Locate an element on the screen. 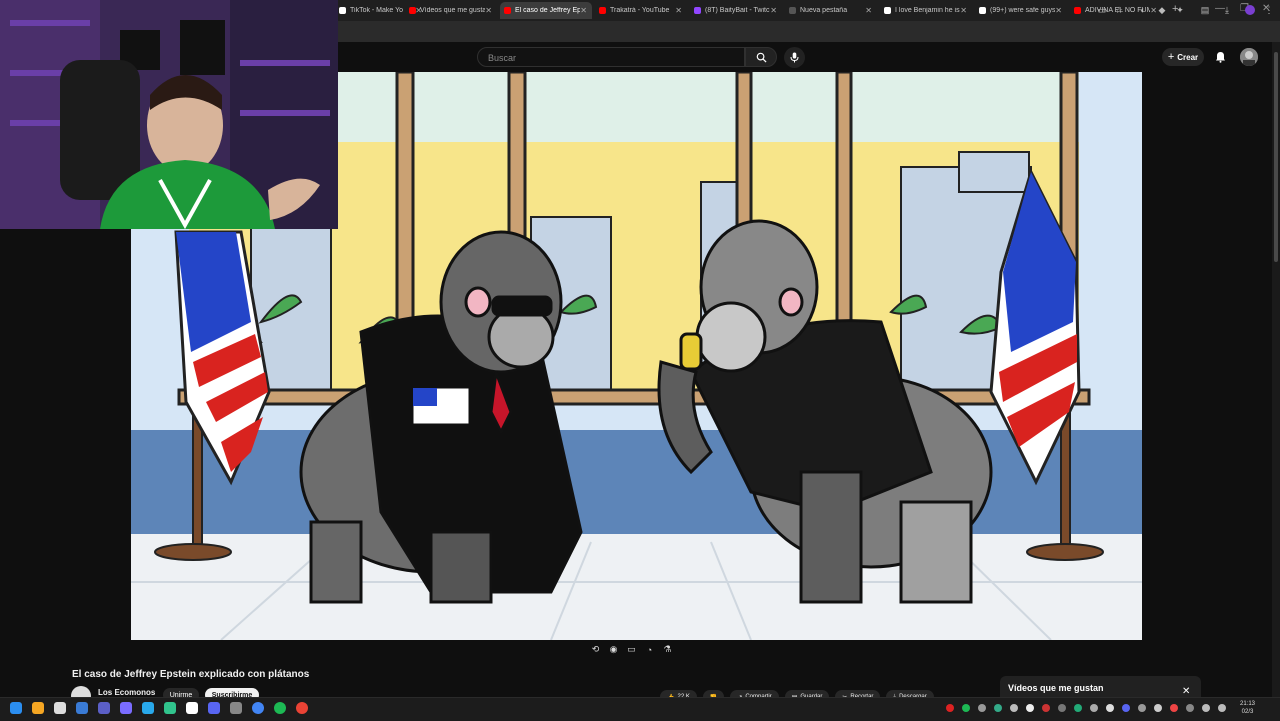 The height and width of the screenshot is (721, 1280). browser-tab: I love Benjamin he is ✕ is located at coordinates (926, 10).